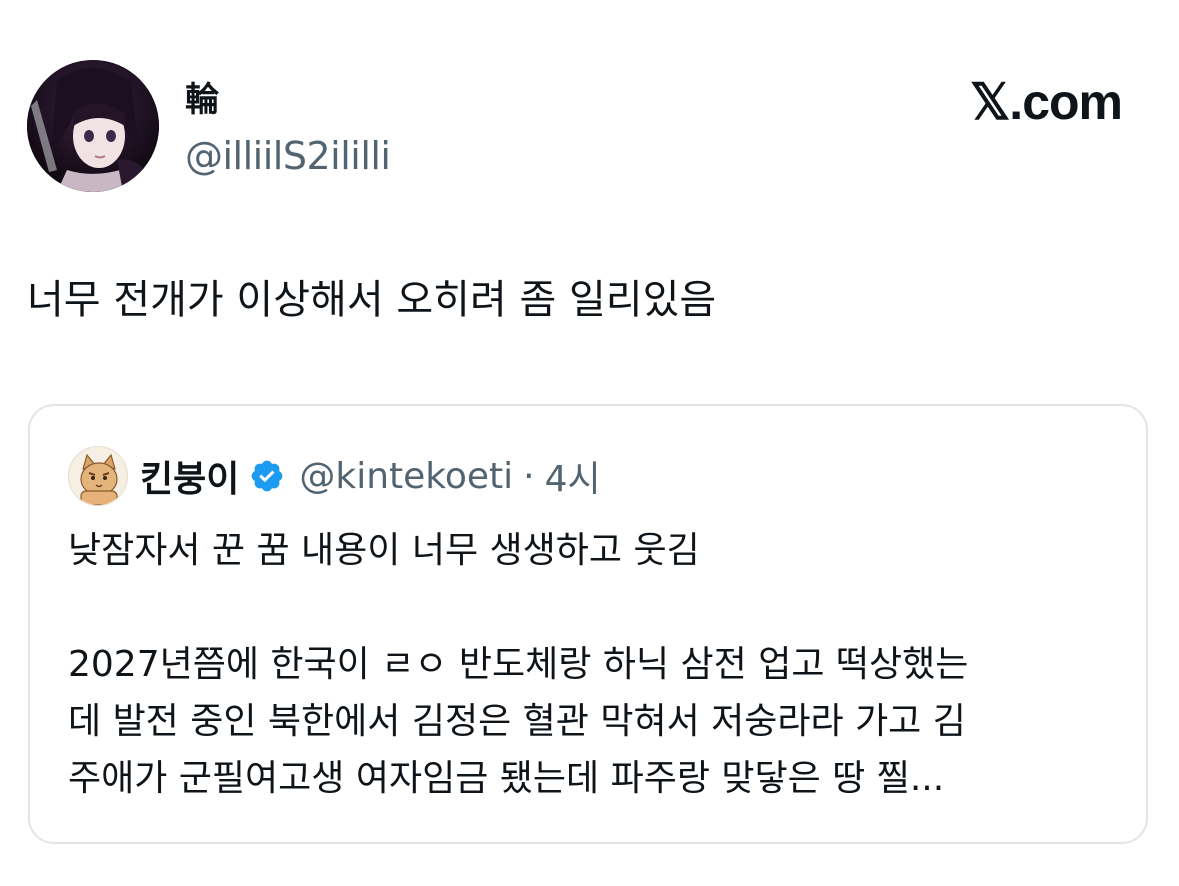  What do you see at coordinates (202, 100) in the screenshot?
I see `author-display-name: 輪` at bounding box center [202, 100].